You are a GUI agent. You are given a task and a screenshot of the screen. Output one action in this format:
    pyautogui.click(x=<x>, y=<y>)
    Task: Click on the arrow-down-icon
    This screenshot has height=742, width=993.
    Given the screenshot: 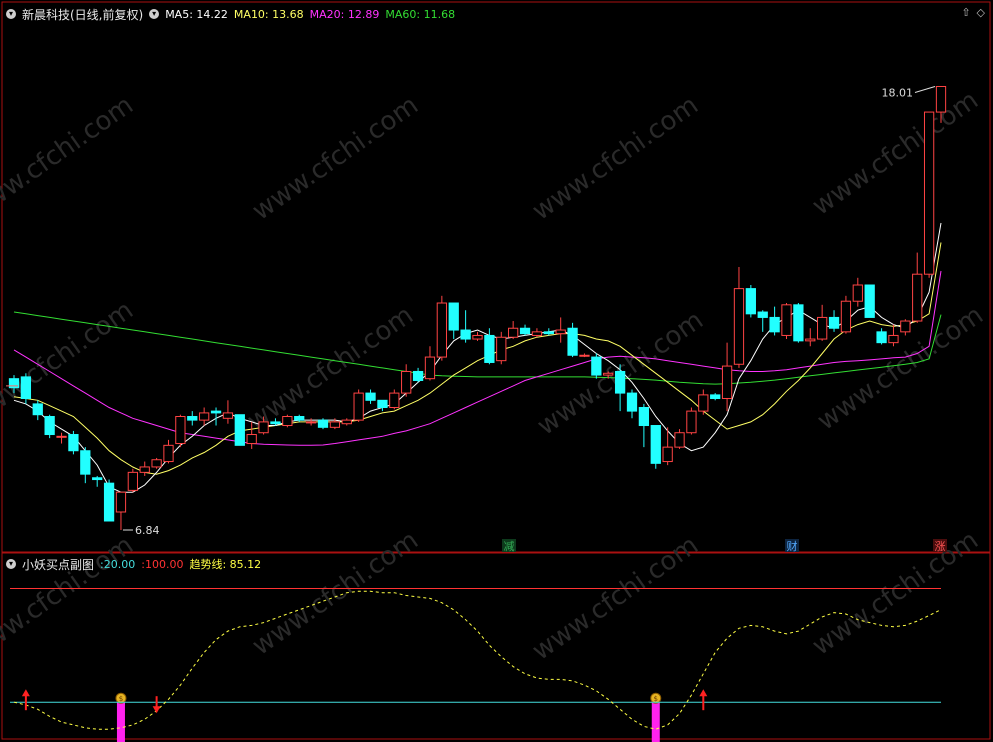 What is the action you would take?
    pyautogui.click(x=156, y=705)
    